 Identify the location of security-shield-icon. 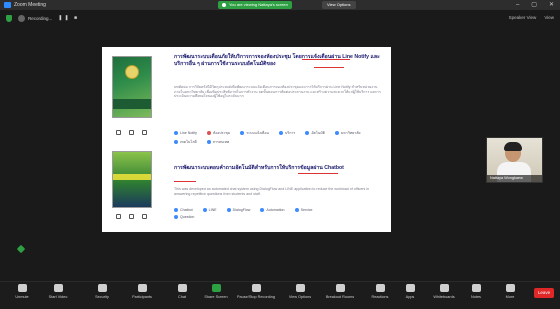
(9, 18).